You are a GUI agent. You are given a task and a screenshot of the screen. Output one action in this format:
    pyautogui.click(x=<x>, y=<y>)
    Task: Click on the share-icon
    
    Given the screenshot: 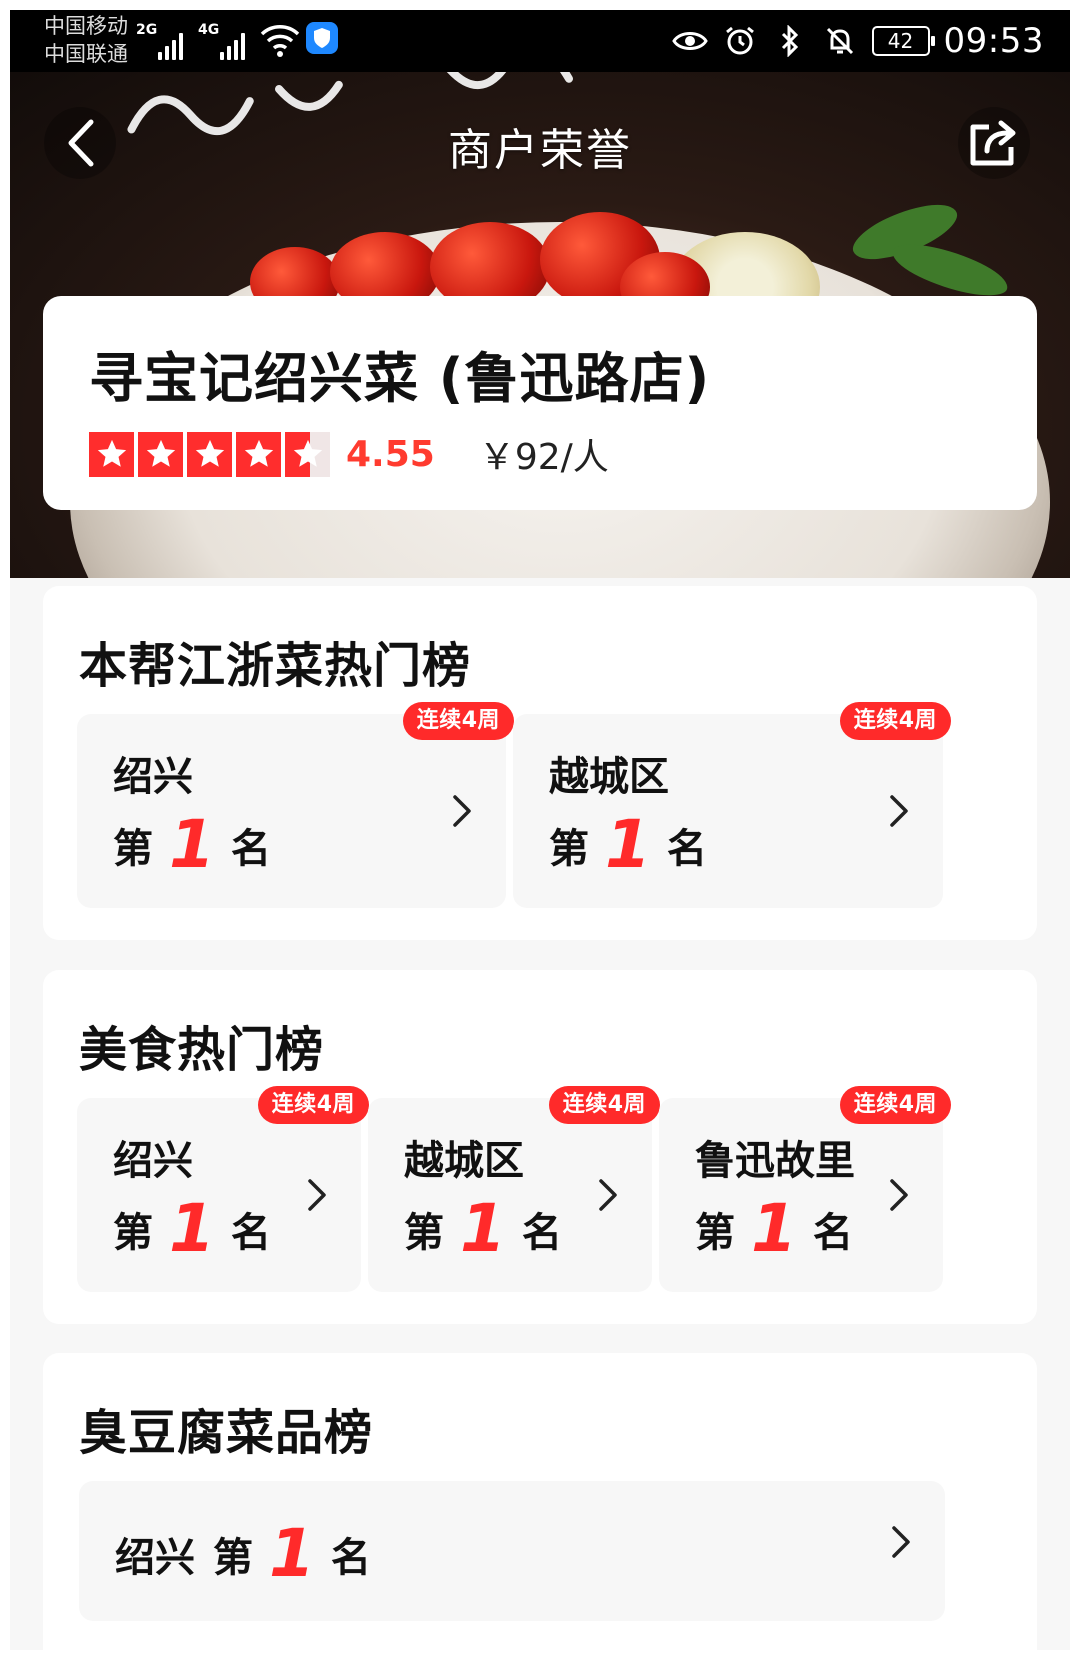 What is the action you would take?
    pyautogui.click(x=993, y=143)
    